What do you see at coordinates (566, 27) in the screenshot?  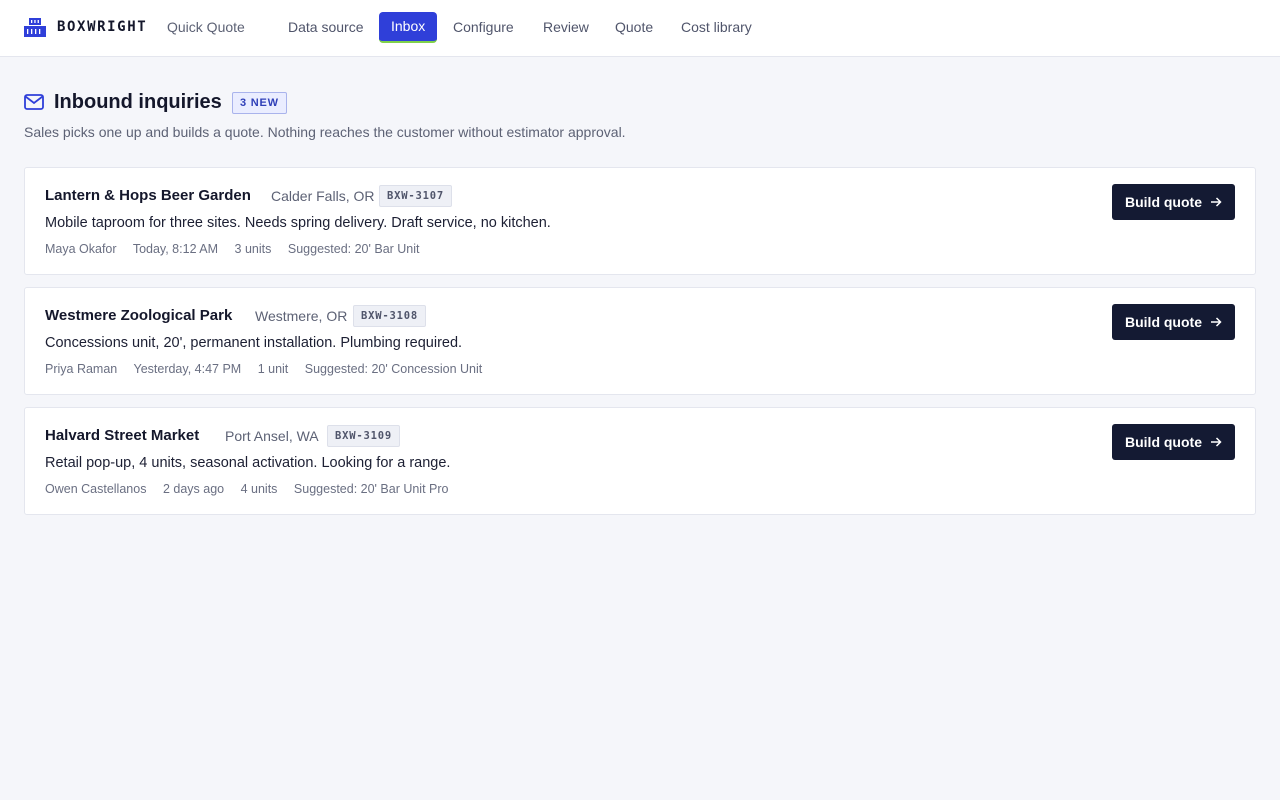 I see `nav-review: Review` at bounding box center [566, 27].